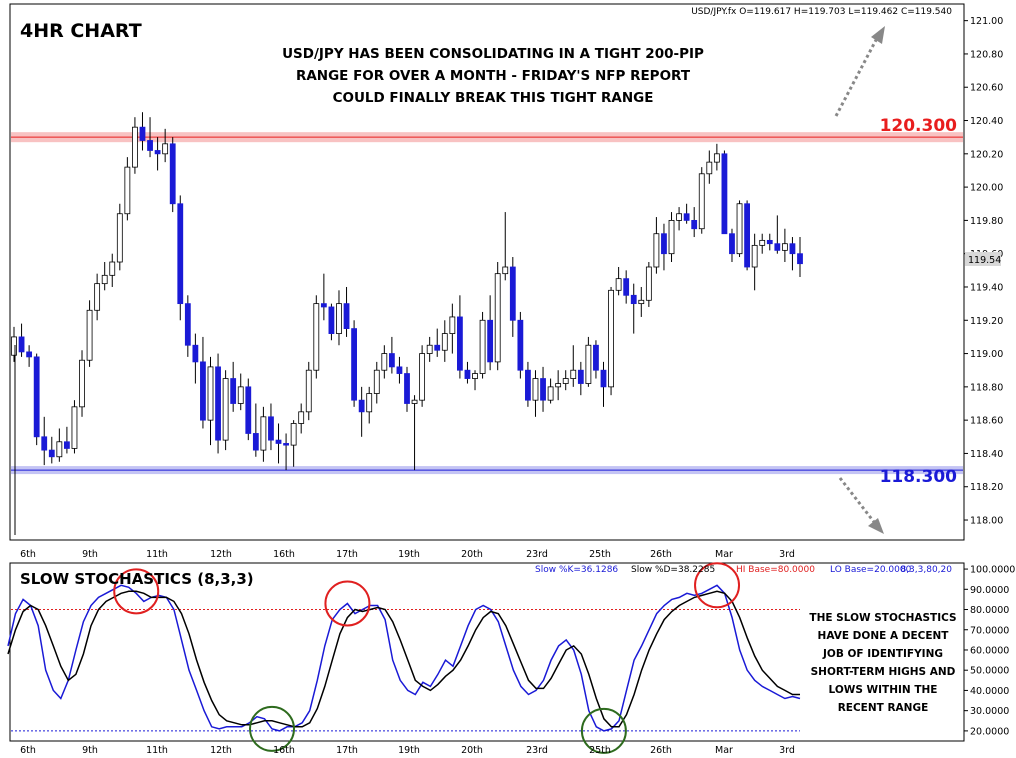 The width and height of the screenshot is (1016, 758). Describe the element at coordinates (986, 487) in the screenshot. I see `price-tick-label: 118.20` at that location.